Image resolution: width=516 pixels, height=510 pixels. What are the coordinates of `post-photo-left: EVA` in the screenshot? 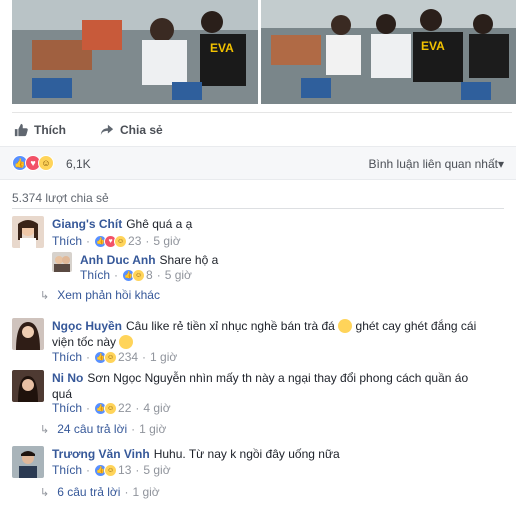 It's located at (135, 52).